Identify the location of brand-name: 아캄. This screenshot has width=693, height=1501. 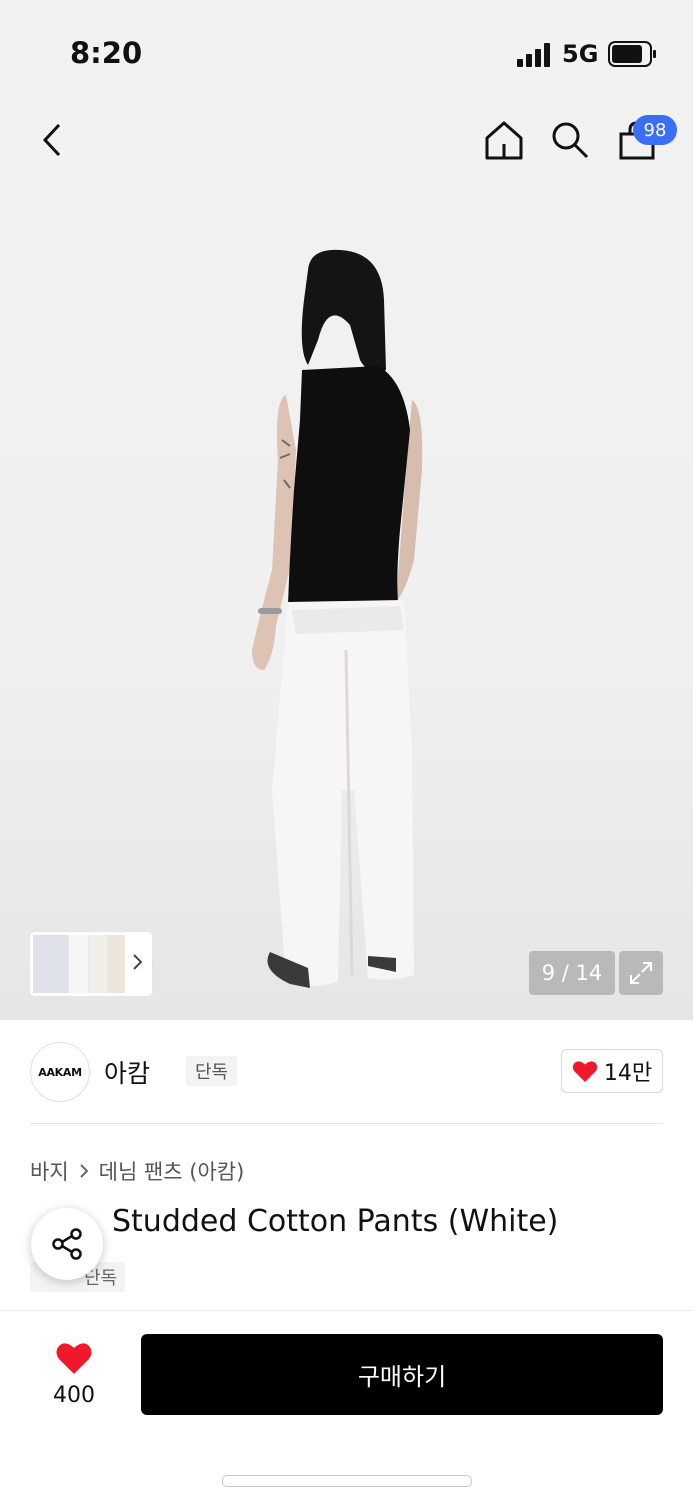
(127, 1072).